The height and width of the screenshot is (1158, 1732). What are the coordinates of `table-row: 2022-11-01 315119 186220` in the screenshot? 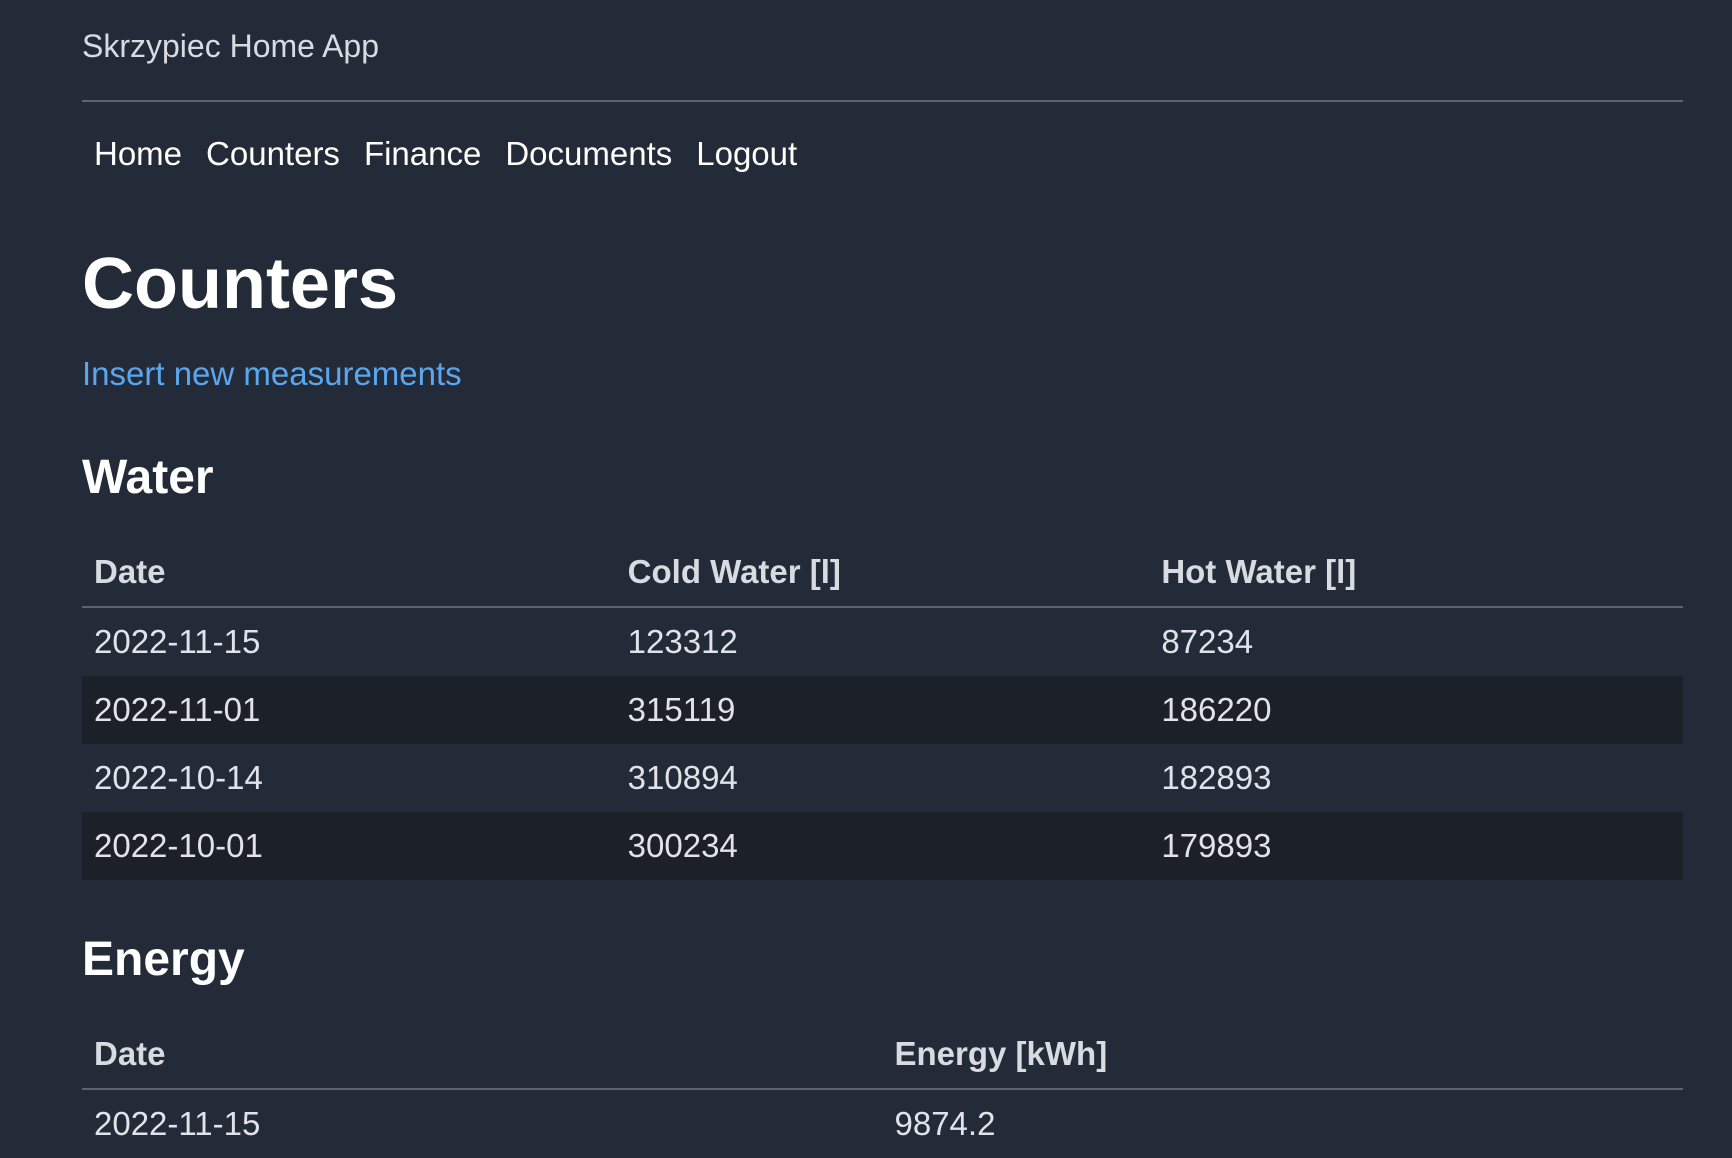 It's located at (882, 710).